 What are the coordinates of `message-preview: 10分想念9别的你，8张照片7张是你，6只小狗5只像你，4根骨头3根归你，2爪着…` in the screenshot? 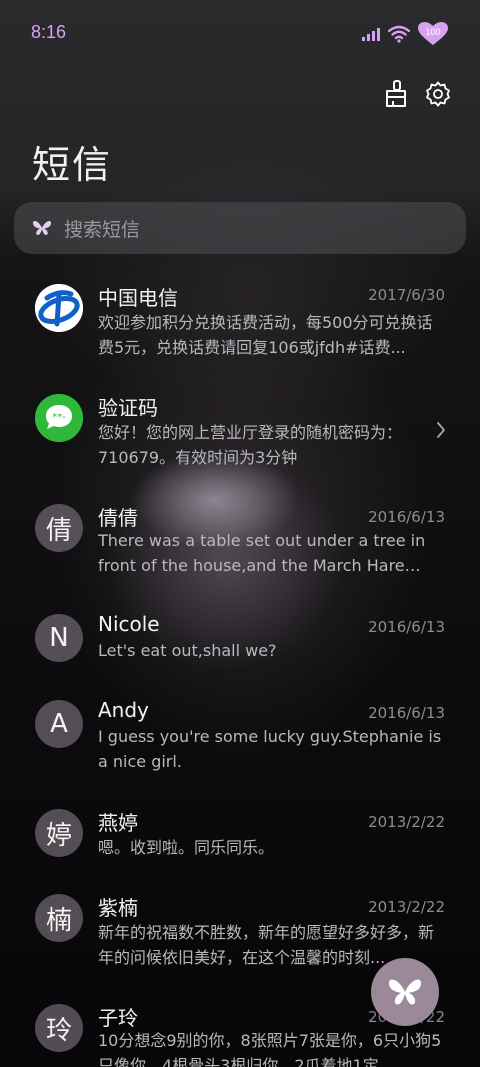 It's located at (270, 1049).